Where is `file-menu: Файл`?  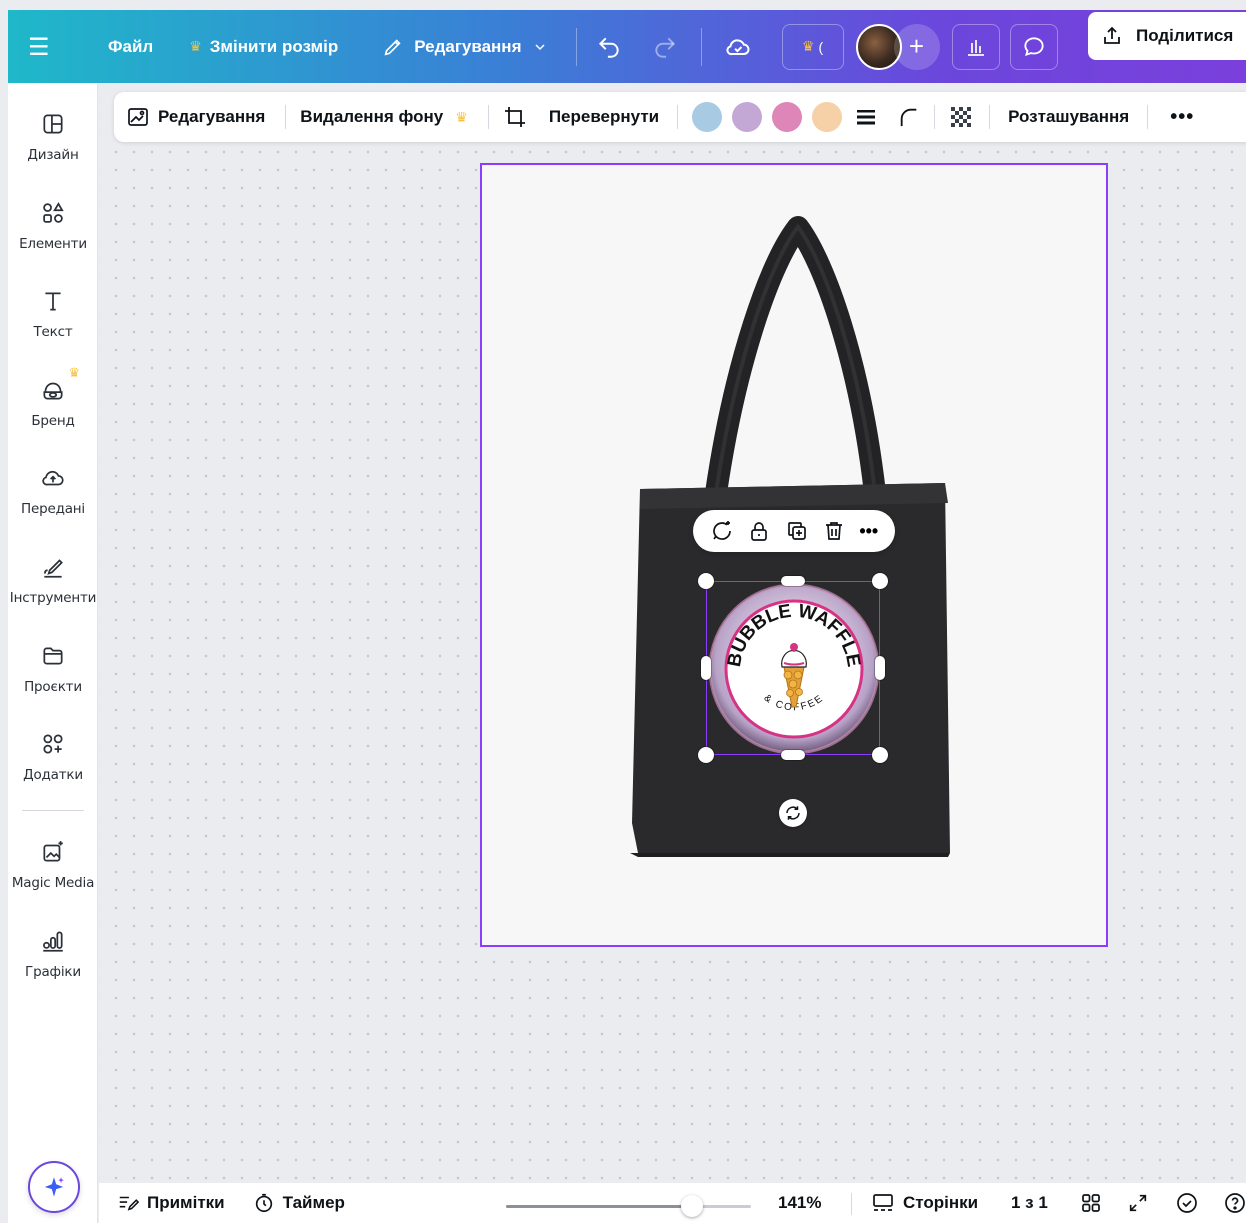
file-menu: Файл is located at coordinates (130, 47).